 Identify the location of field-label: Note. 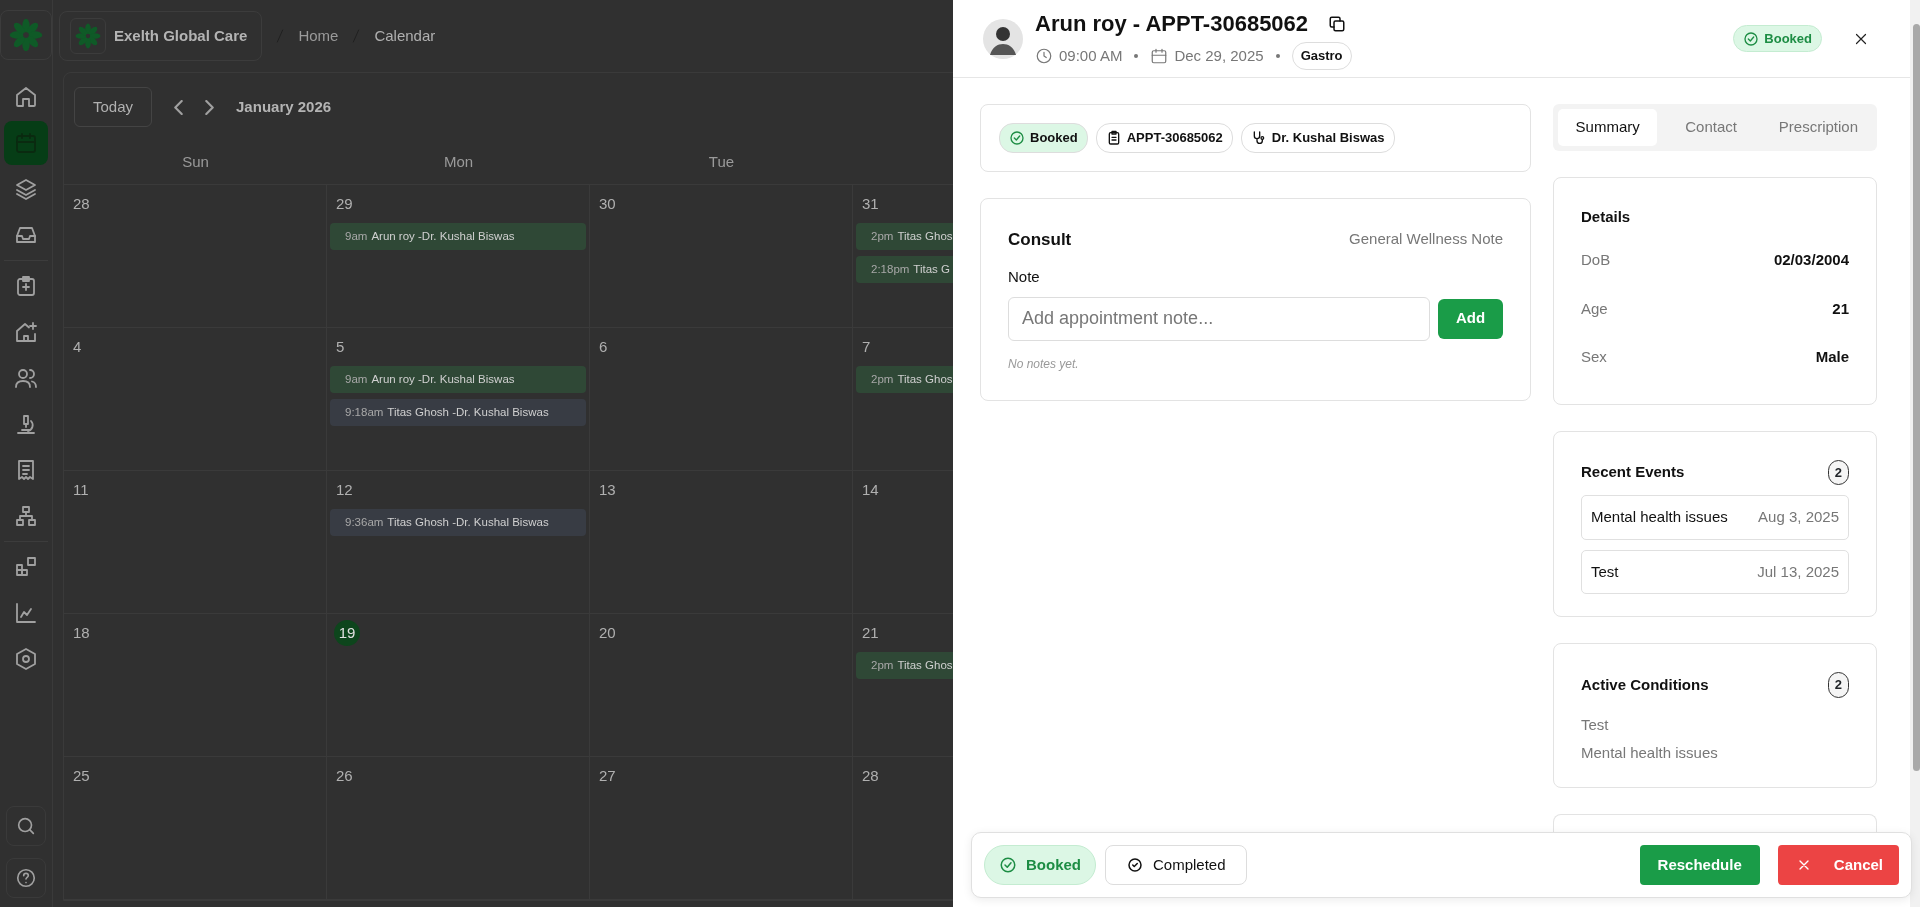
(1024, 277).